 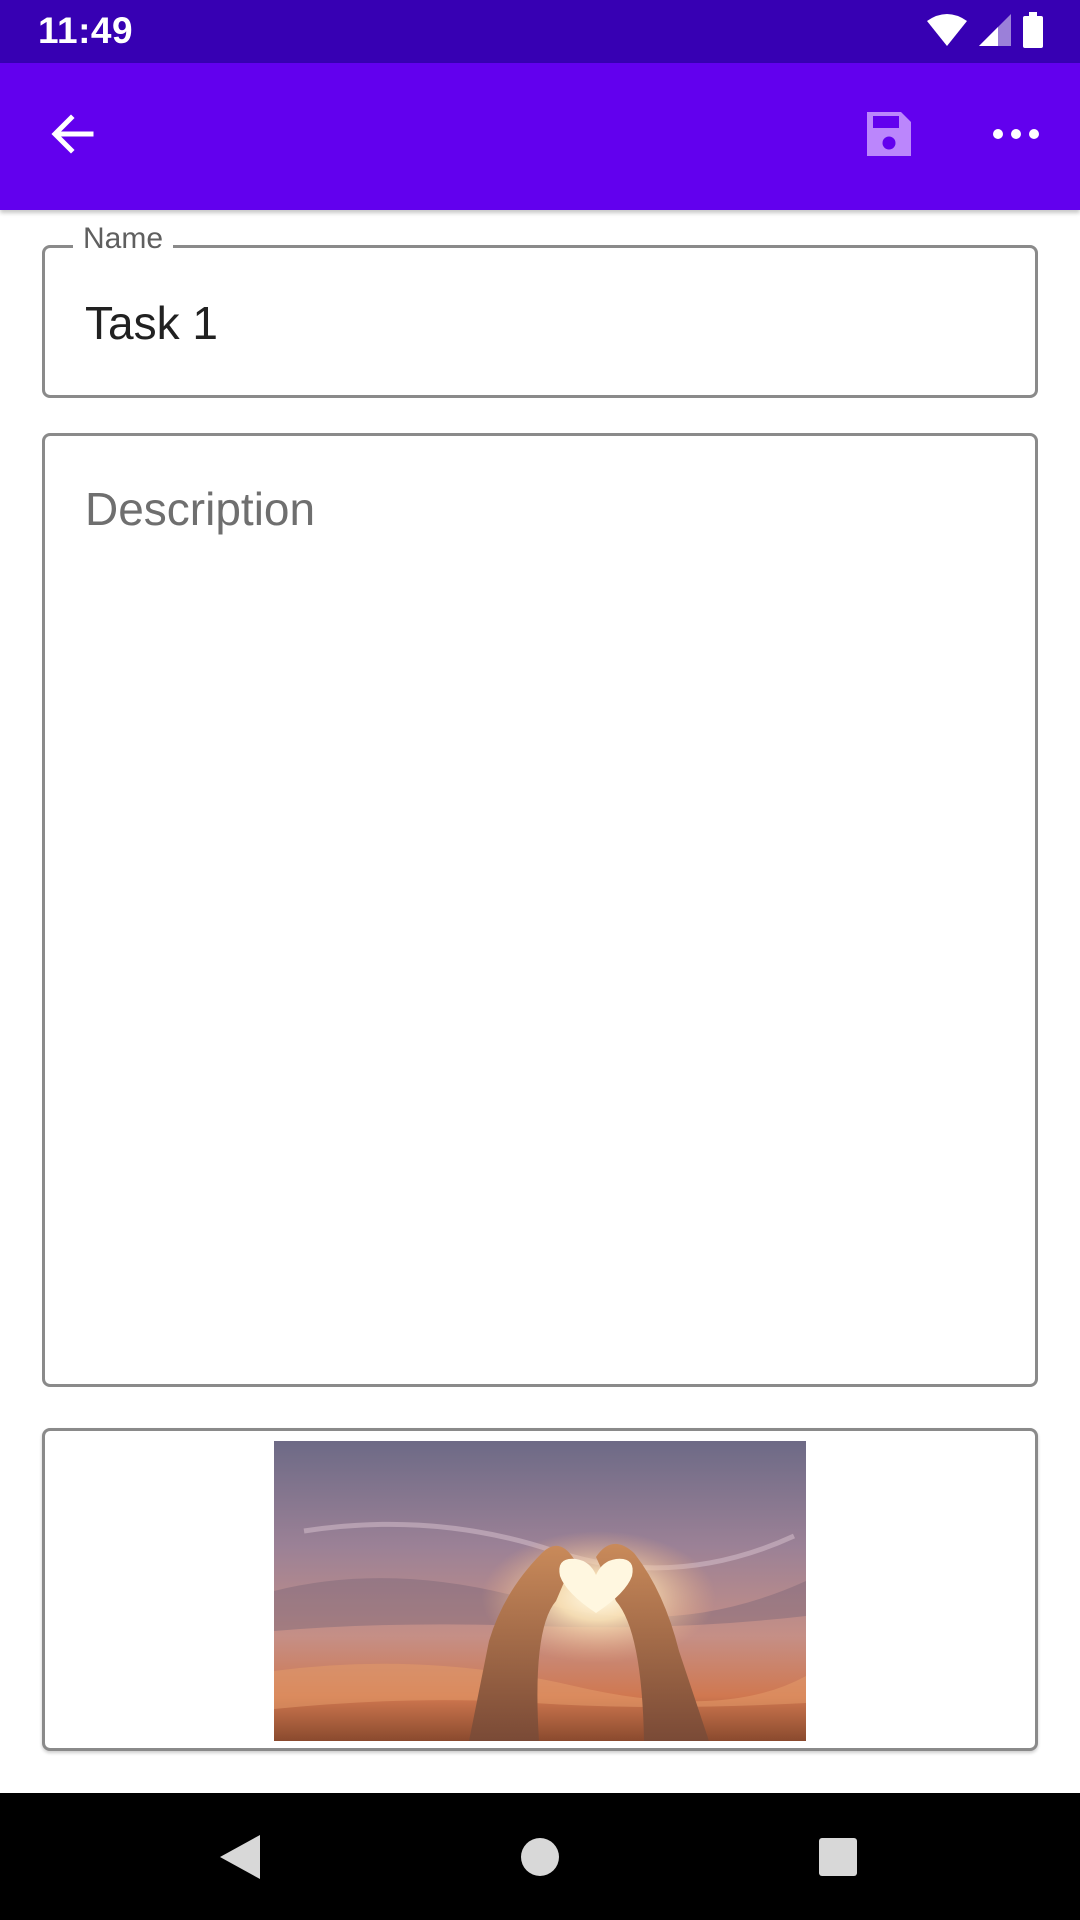 I want to click on system-nav-bar, so click(x=540, y=1856).